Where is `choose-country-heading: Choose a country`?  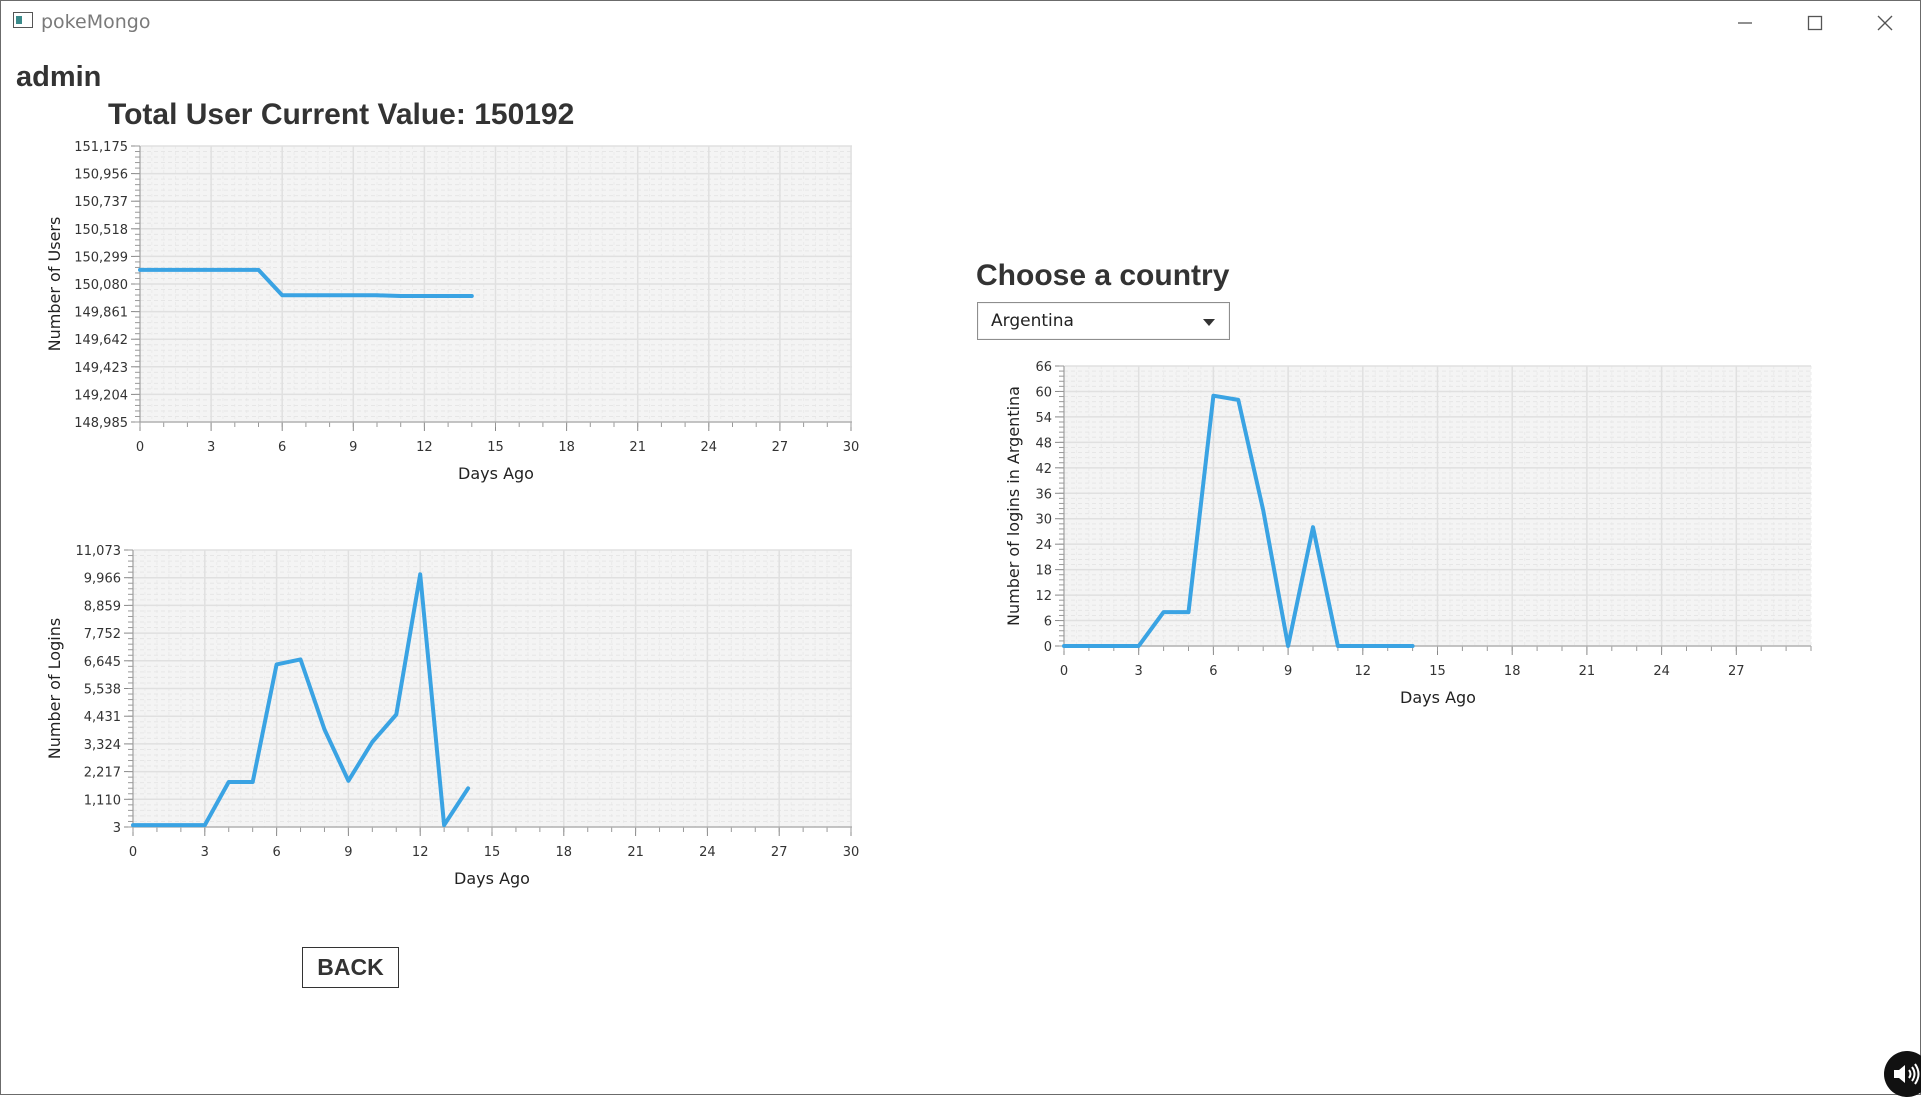
choose-country-heading: Choose a country is located at coordinates (1102, 276).